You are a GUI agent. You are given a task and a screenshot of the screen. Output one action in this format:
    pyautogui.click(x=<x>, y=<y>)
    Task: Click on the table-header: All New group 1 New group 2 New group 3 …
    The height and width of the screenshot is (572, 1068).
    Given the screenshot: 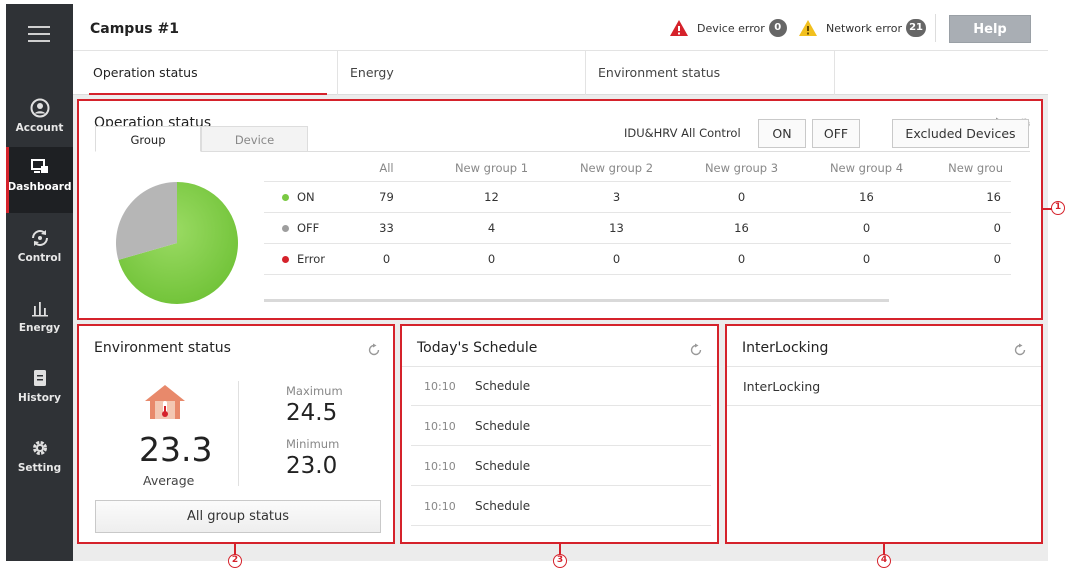 What is the action you would take?
    pyautogui.click(x=637, y=169)
    